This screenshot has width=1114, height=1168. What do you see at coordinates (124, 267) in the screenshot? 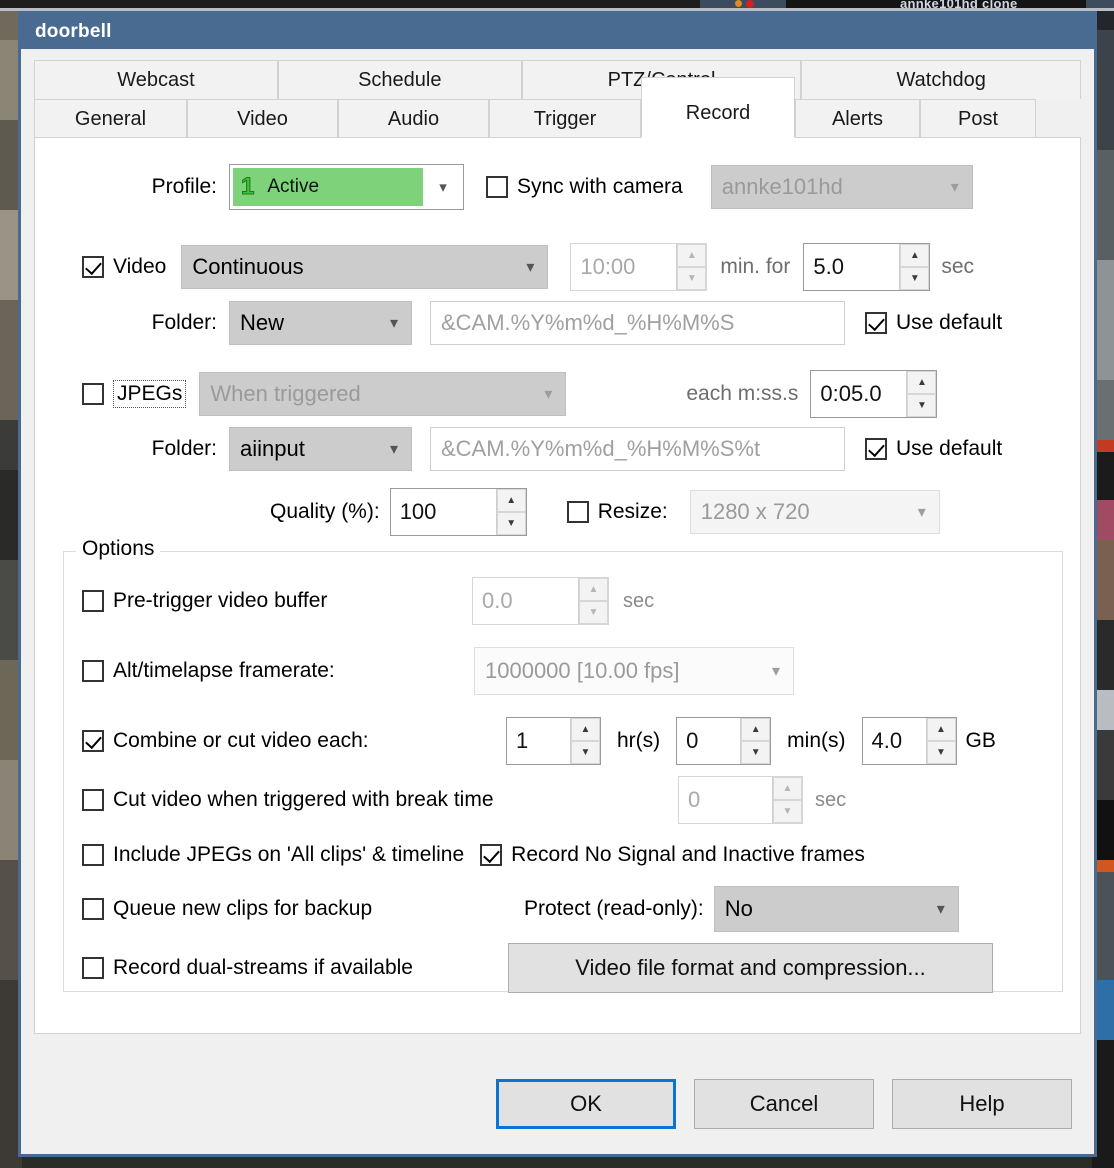
I see `video-checkbox-row: Video` at bounding box center [124, 267].